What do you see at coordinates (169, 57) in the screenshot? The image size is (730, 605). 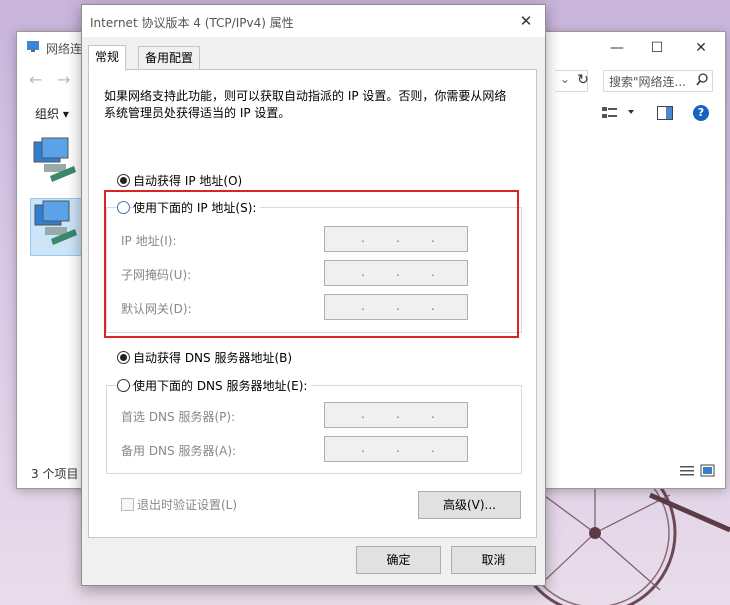 I see `tab-alternate-configuration: 备用配置` at bounding box center [169, 57].